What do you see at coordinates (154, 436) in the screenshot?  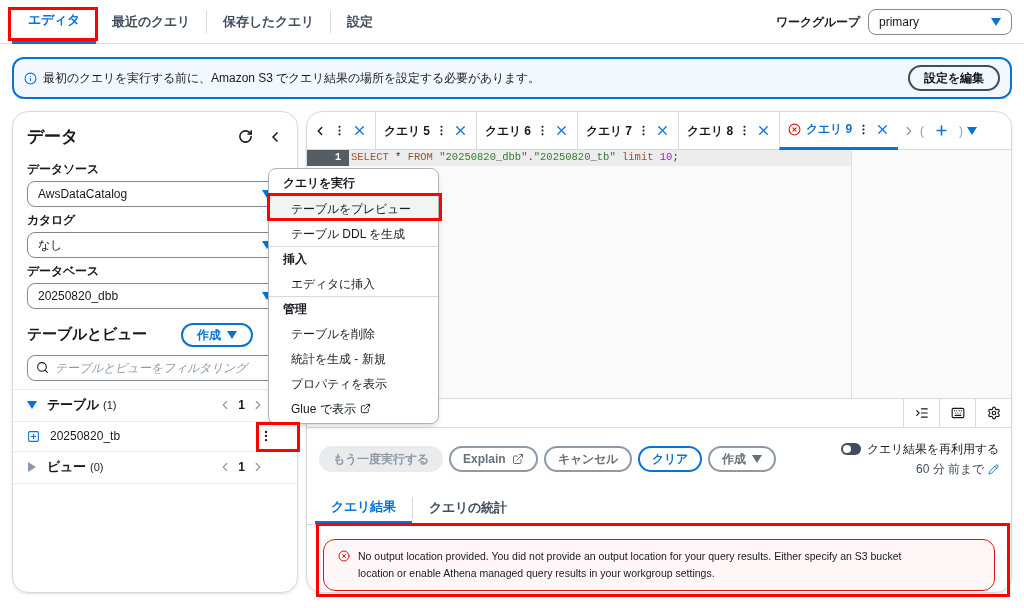 I see `table-item: 20250820_tb` at bounding box center [154, 436].